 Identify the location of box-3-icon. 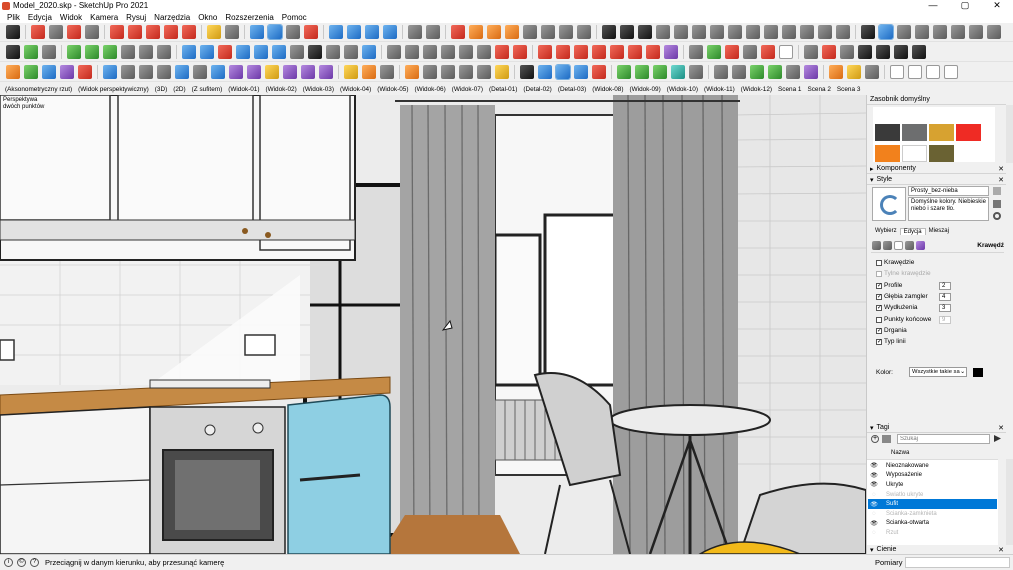
(146, 72).